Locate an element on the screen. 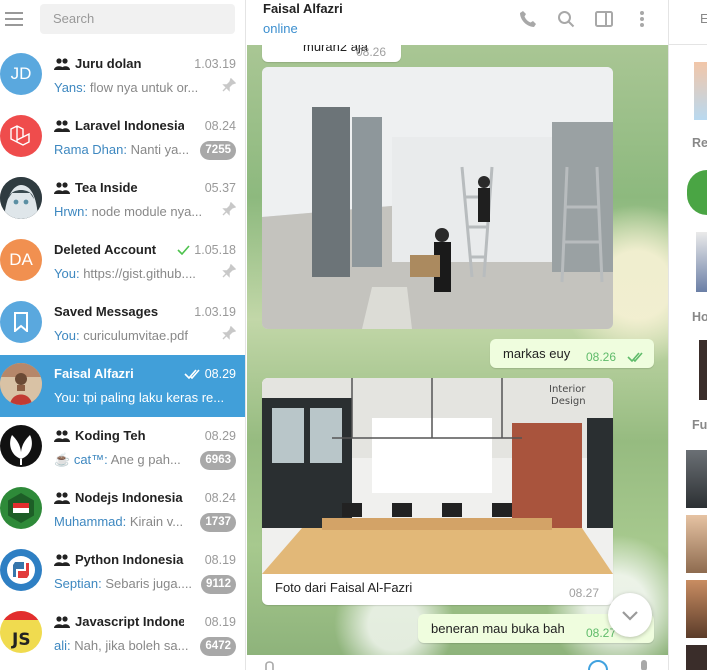 The width and height of the screenshot is (707, 670). attach-icon is located at coordinates (270, 665).